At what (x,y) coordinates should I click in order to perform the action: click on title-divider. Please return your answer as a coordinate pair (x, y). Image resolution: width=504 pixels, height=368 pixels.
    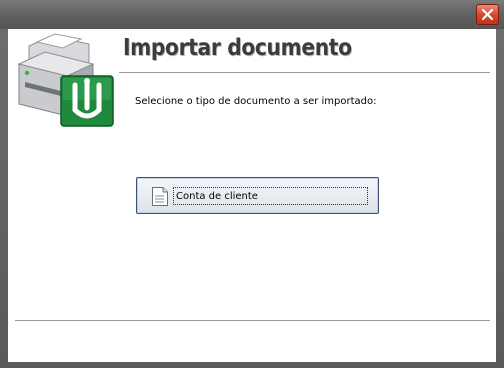
    Looking at the image, I should click on (304, 72).